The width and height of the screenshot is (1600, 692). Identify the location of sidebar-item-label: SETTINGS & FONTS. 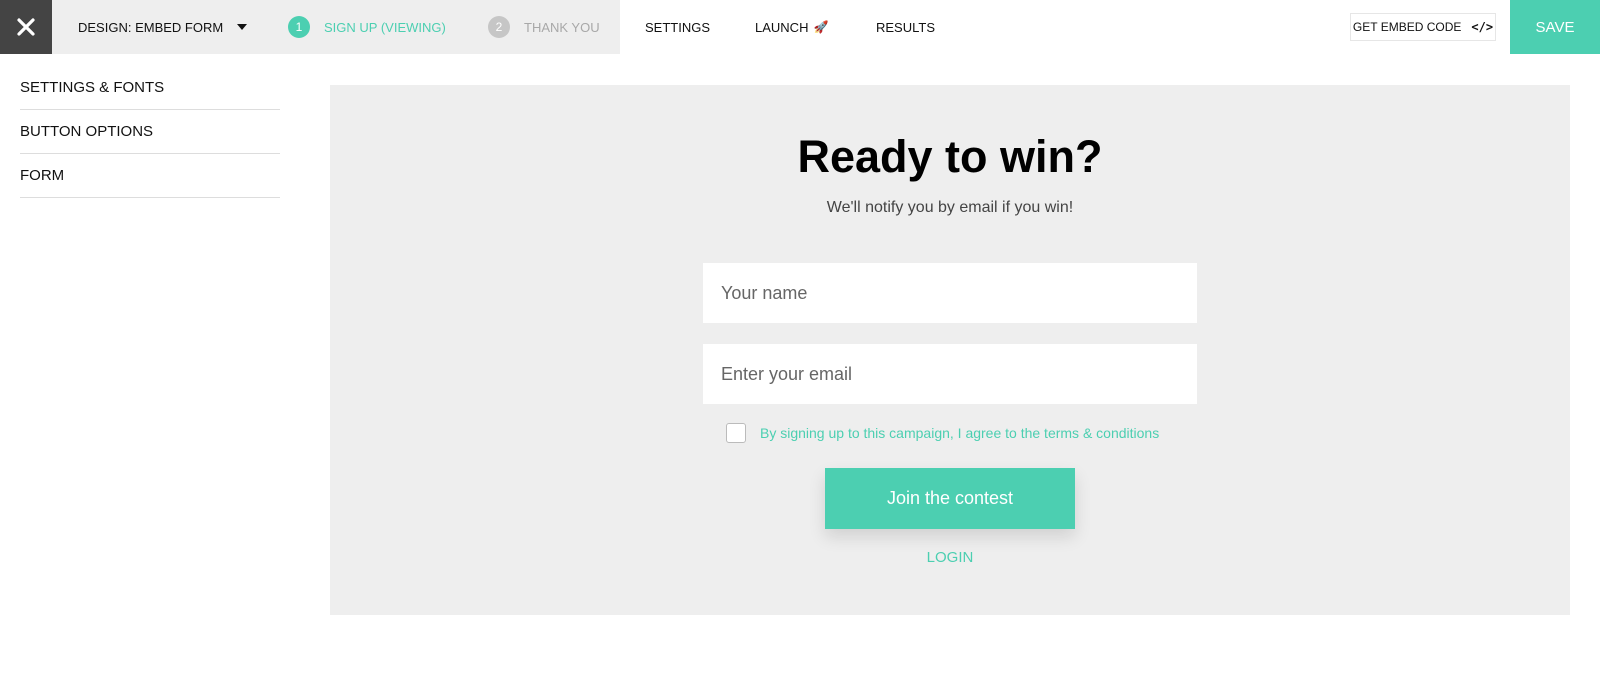
(92, 87).